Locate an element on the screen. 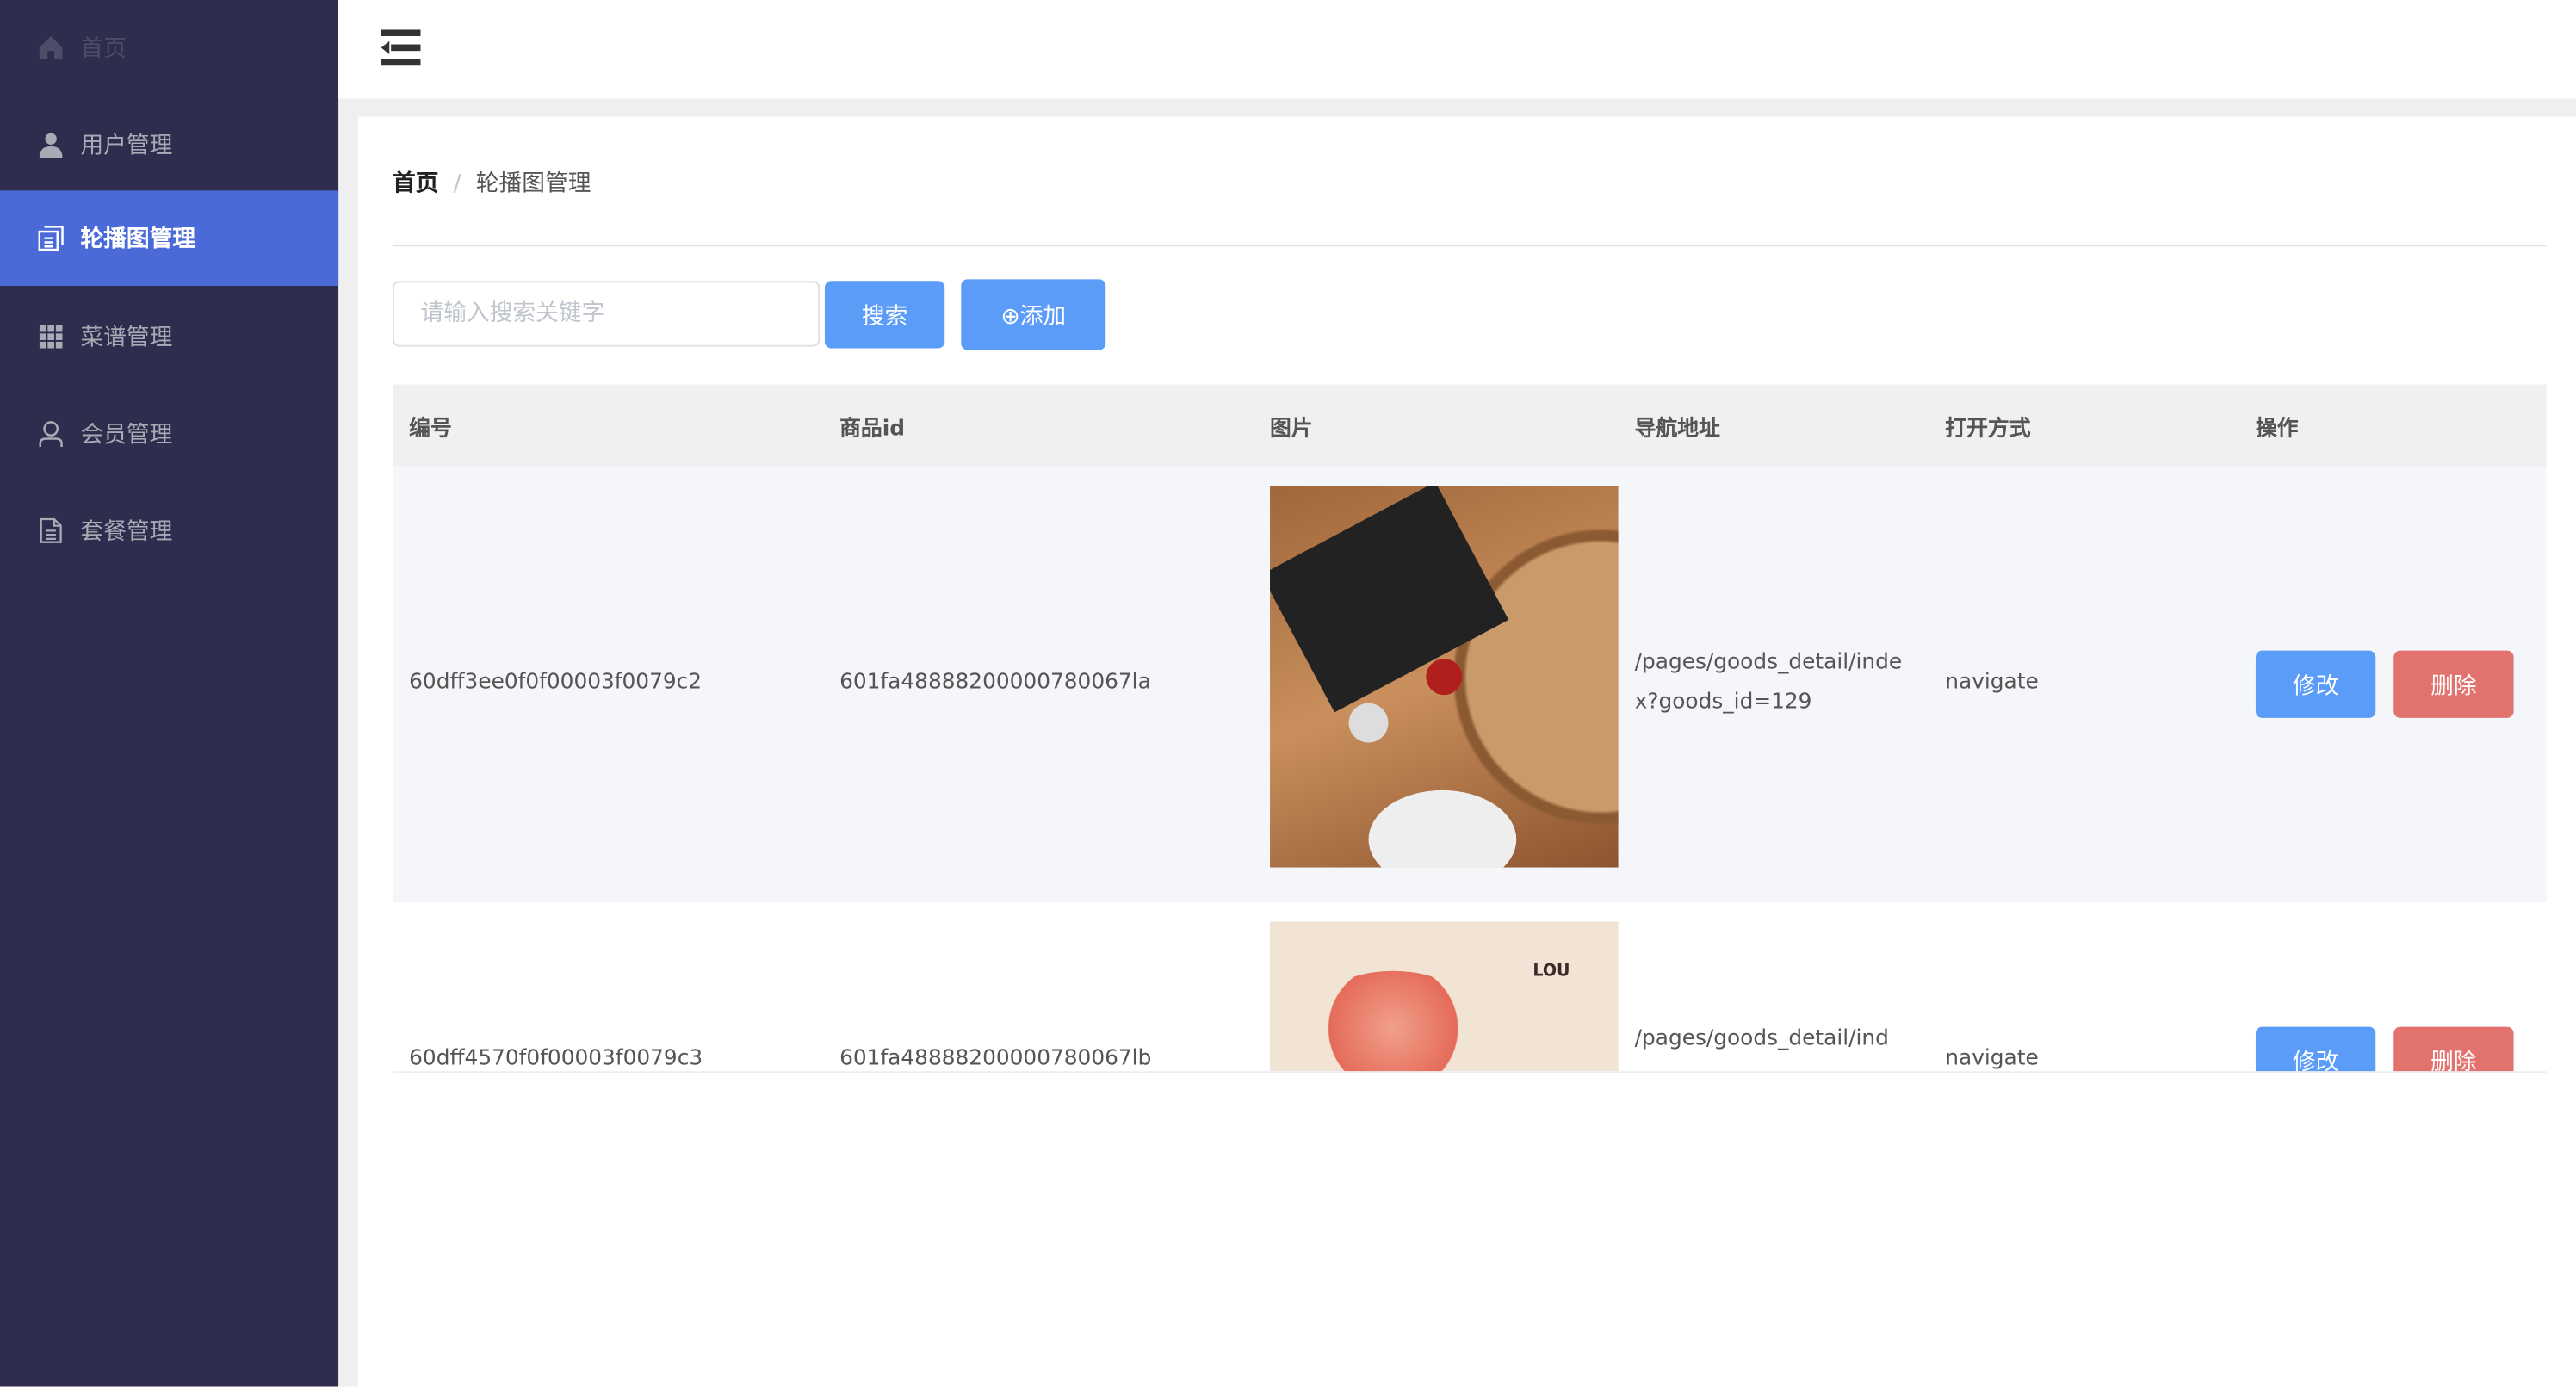 The image size is (2576, 1387). cell-id: 60dff3ee0f0f00003f0079c2 is located at coordinates (556, 683).